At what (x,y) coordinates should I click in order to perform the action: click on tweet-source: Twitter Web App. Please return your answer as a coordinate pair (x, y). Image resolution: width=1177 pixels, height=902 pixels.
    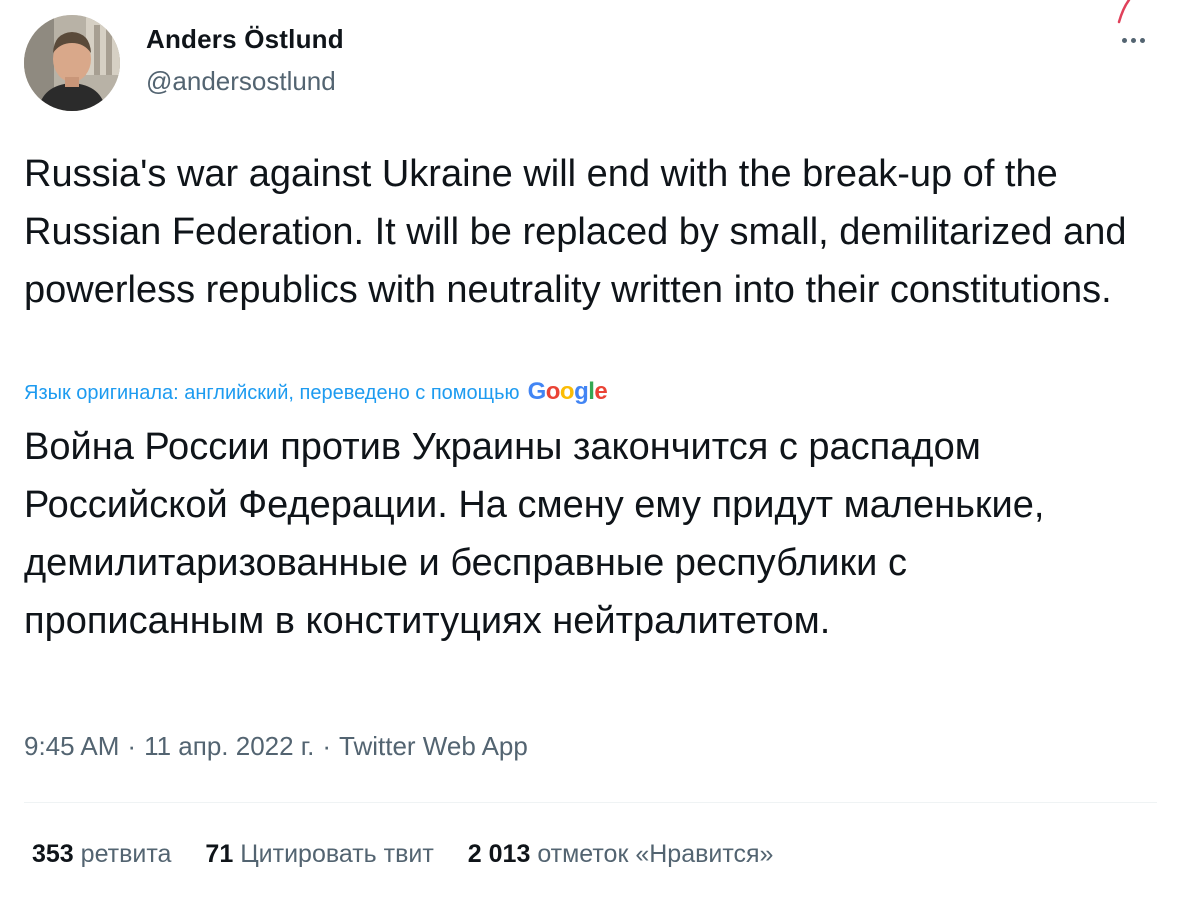
    Looking at the image, I should click on (433, 746).